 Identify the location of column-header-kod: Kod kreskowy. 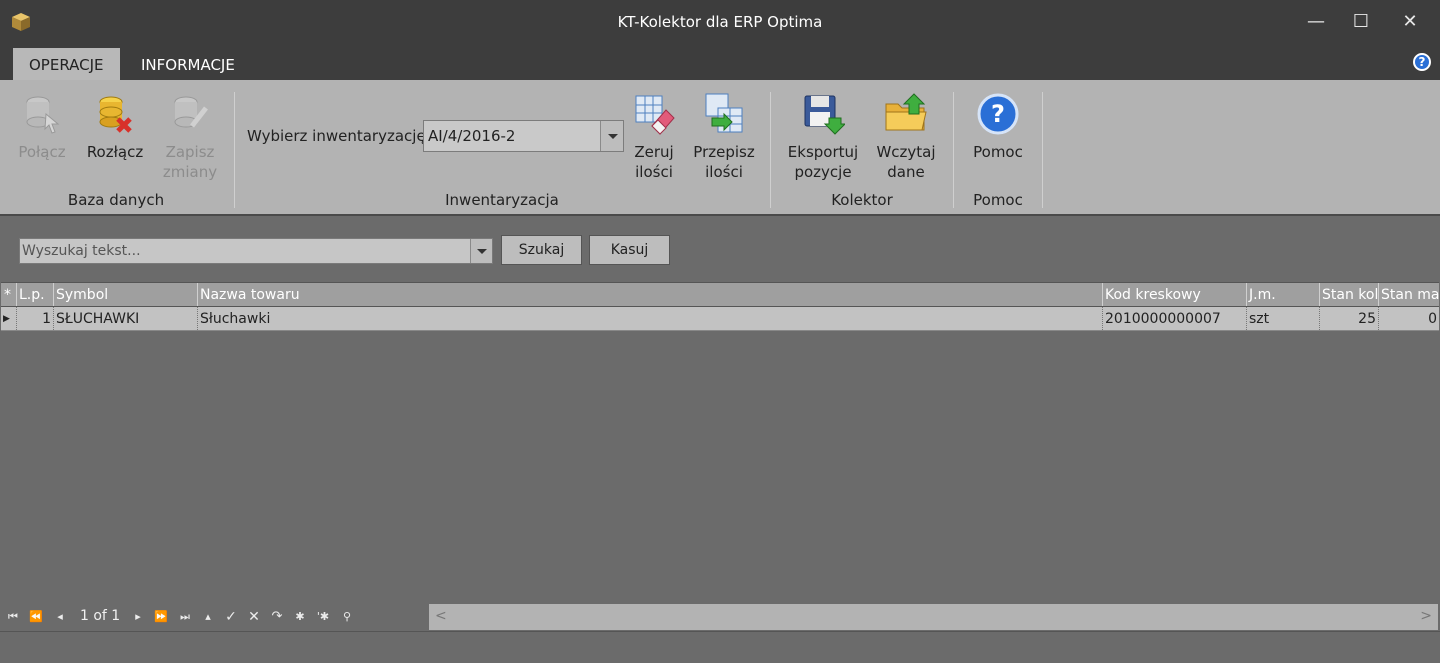
(1175, 294).